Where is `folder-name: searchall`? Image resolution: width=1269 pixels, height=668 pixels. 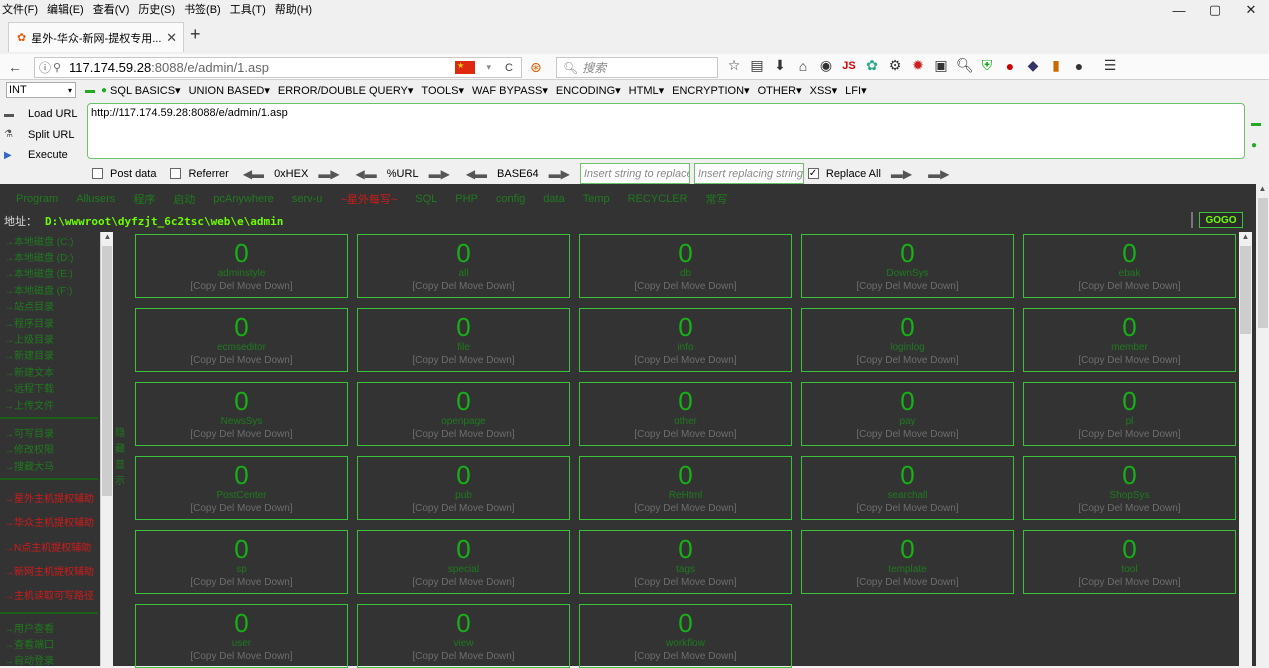 folder-name: searchall is located at coordinates (907, 496).